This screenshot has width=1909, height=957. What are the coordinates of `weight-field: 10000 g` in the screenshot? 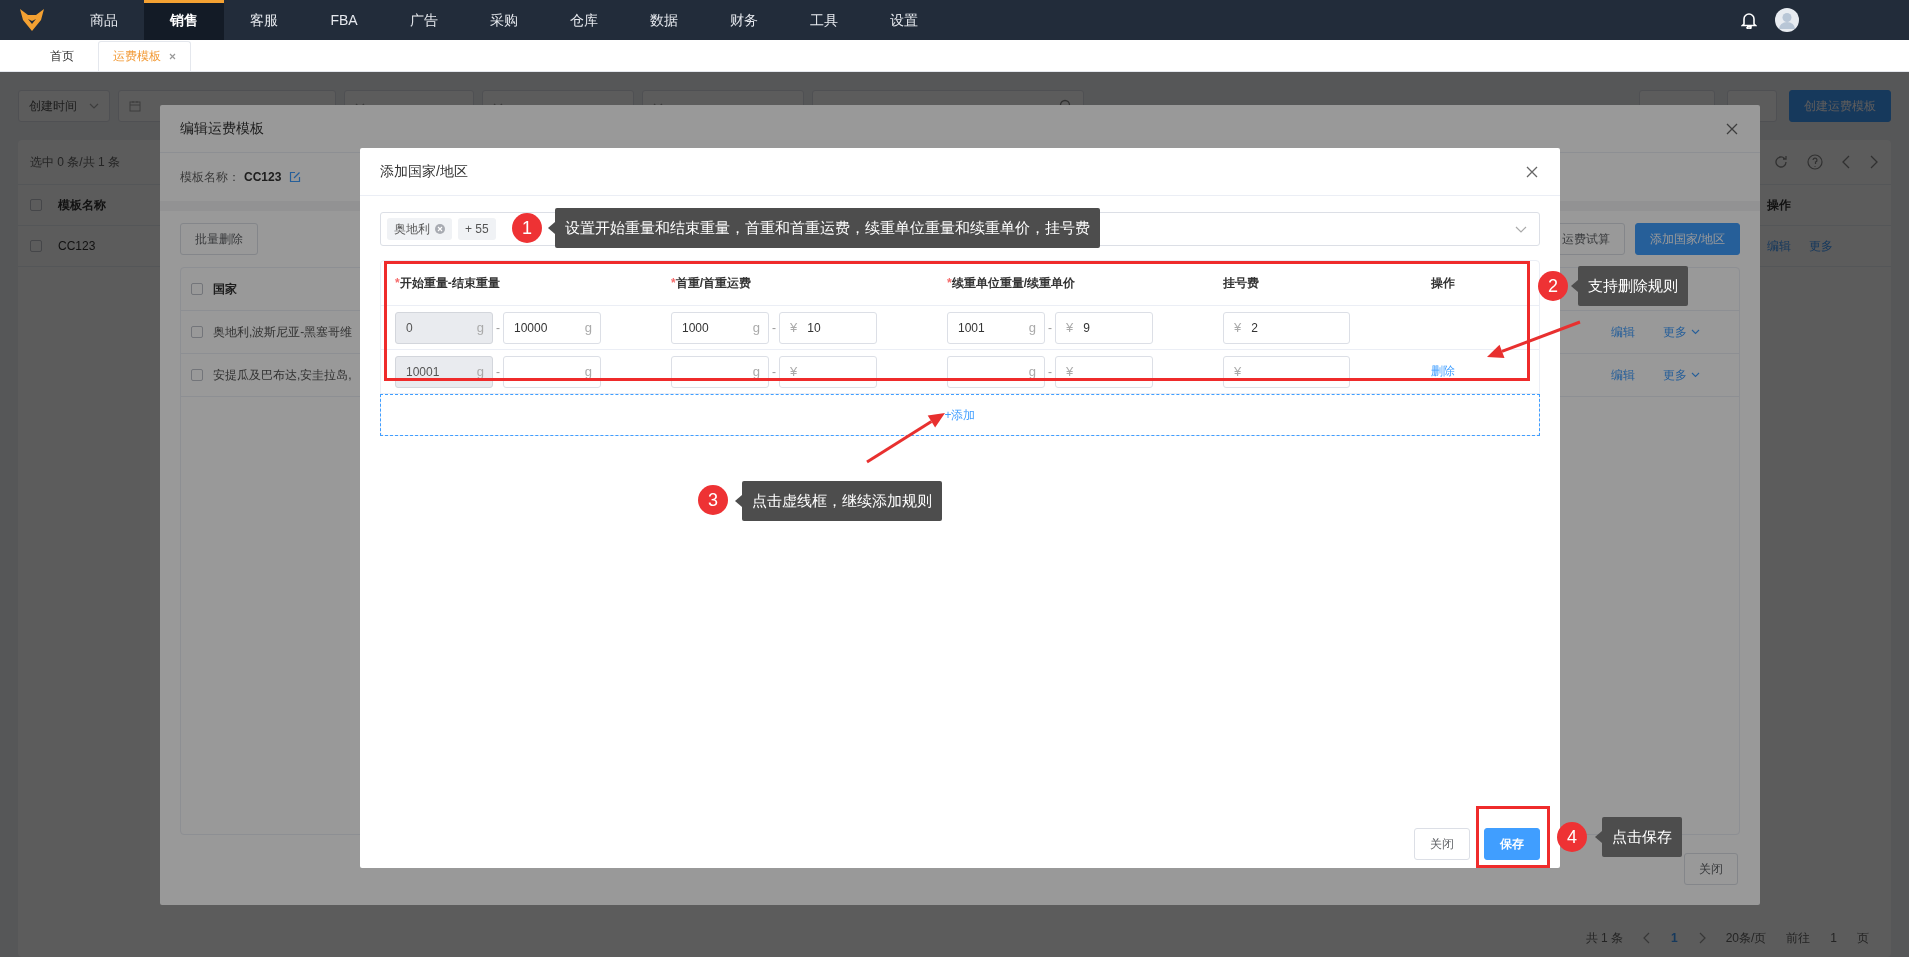 It's located at (552, 327).